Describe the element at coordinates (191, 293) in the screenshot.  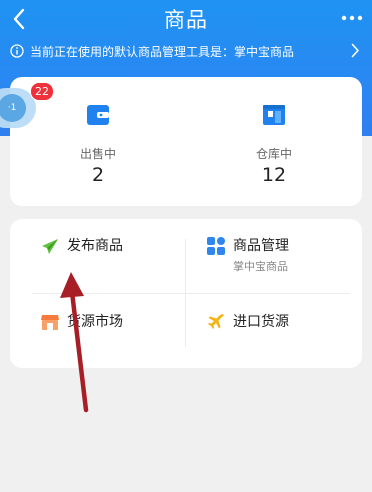
I see `horizontal-divider` at that location.